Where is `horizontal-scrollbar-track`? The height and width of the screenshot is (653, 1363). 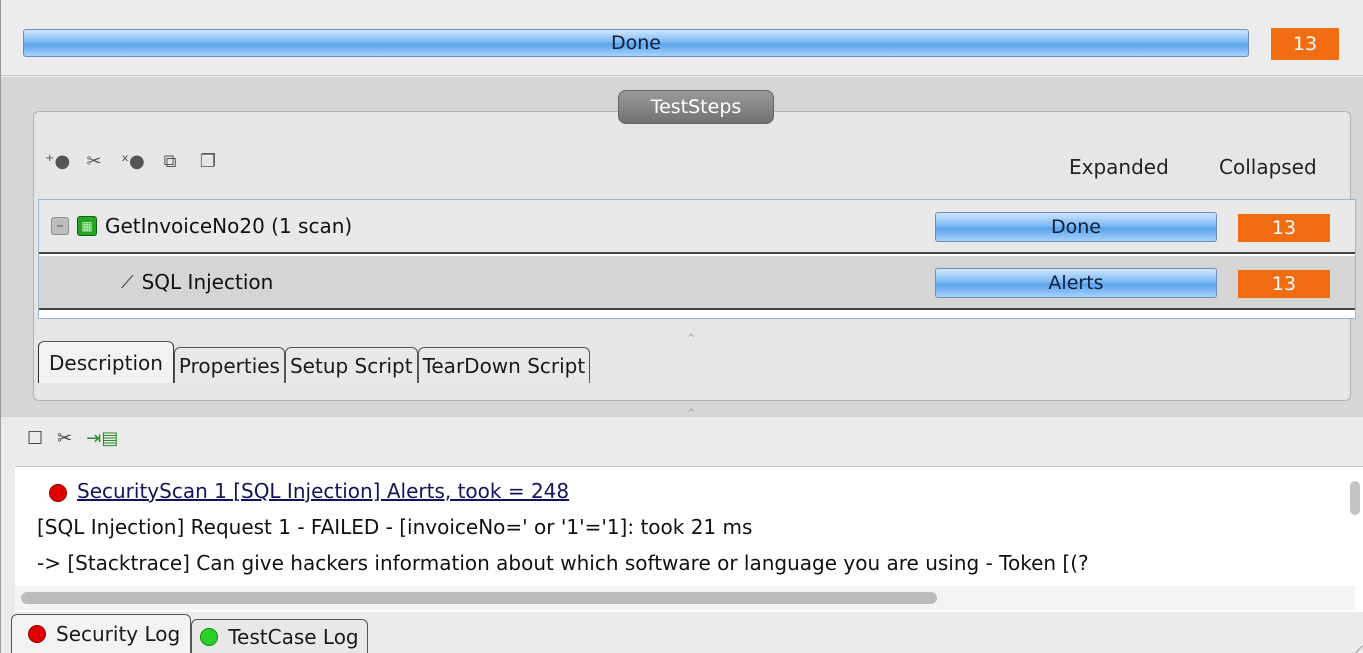 horizontal-scrollbar-track is located at coordinates (685, 598).